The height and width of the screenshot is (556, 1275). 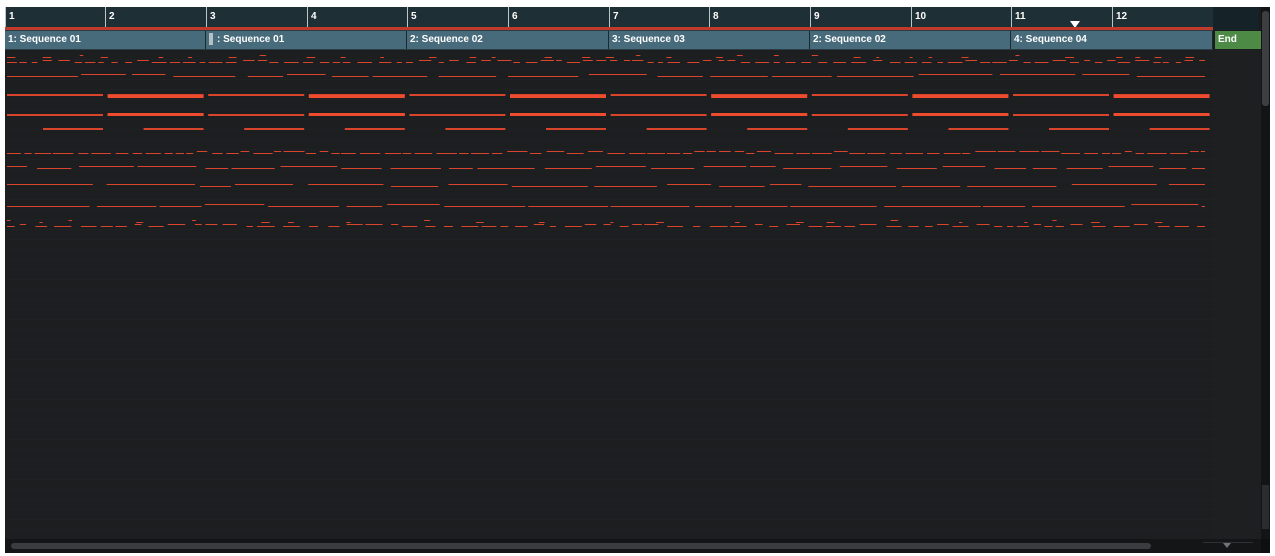 What do you see at coordinates (581, 546) in the screenshot?
I see `horizontal-scroll-thumb` at bounding box center [581, 546].